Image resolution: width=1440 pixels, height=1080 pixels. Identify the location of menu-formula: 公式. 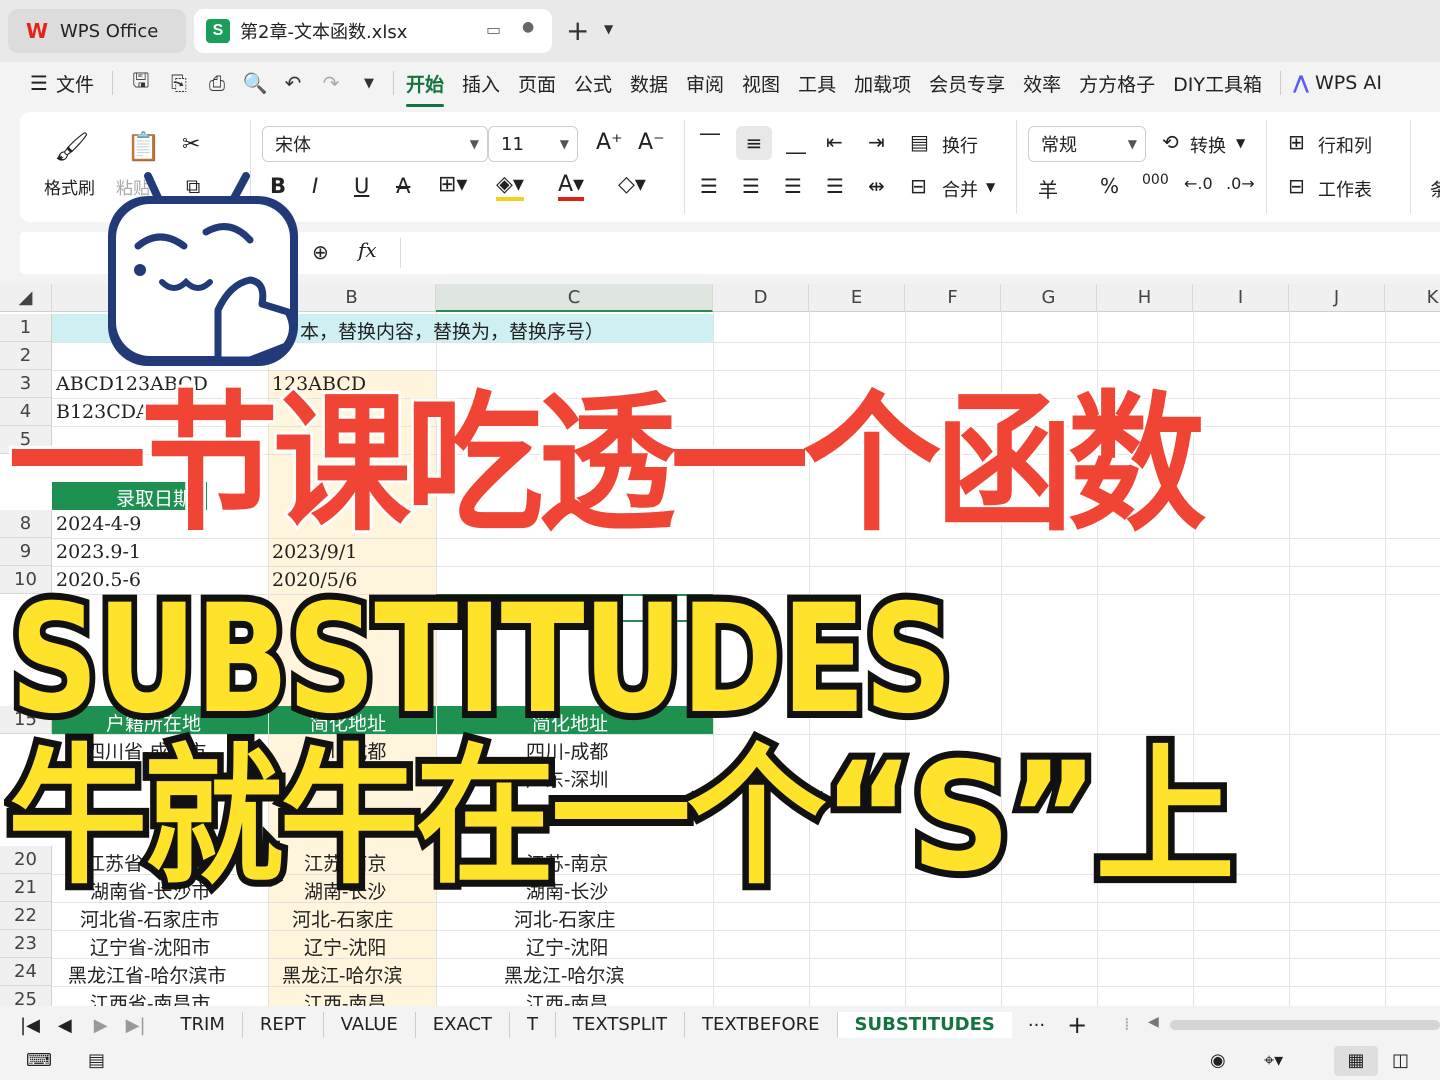
(593, 83).